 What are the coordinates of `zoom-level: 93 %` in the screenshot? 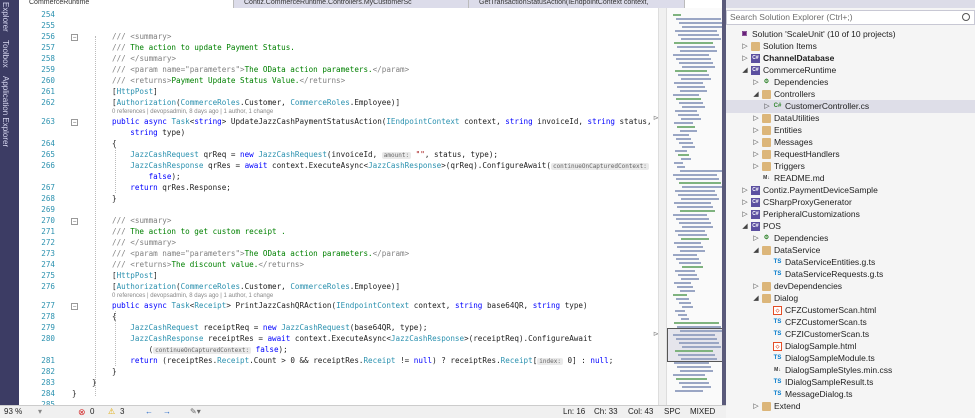 It's located at (13, 412).